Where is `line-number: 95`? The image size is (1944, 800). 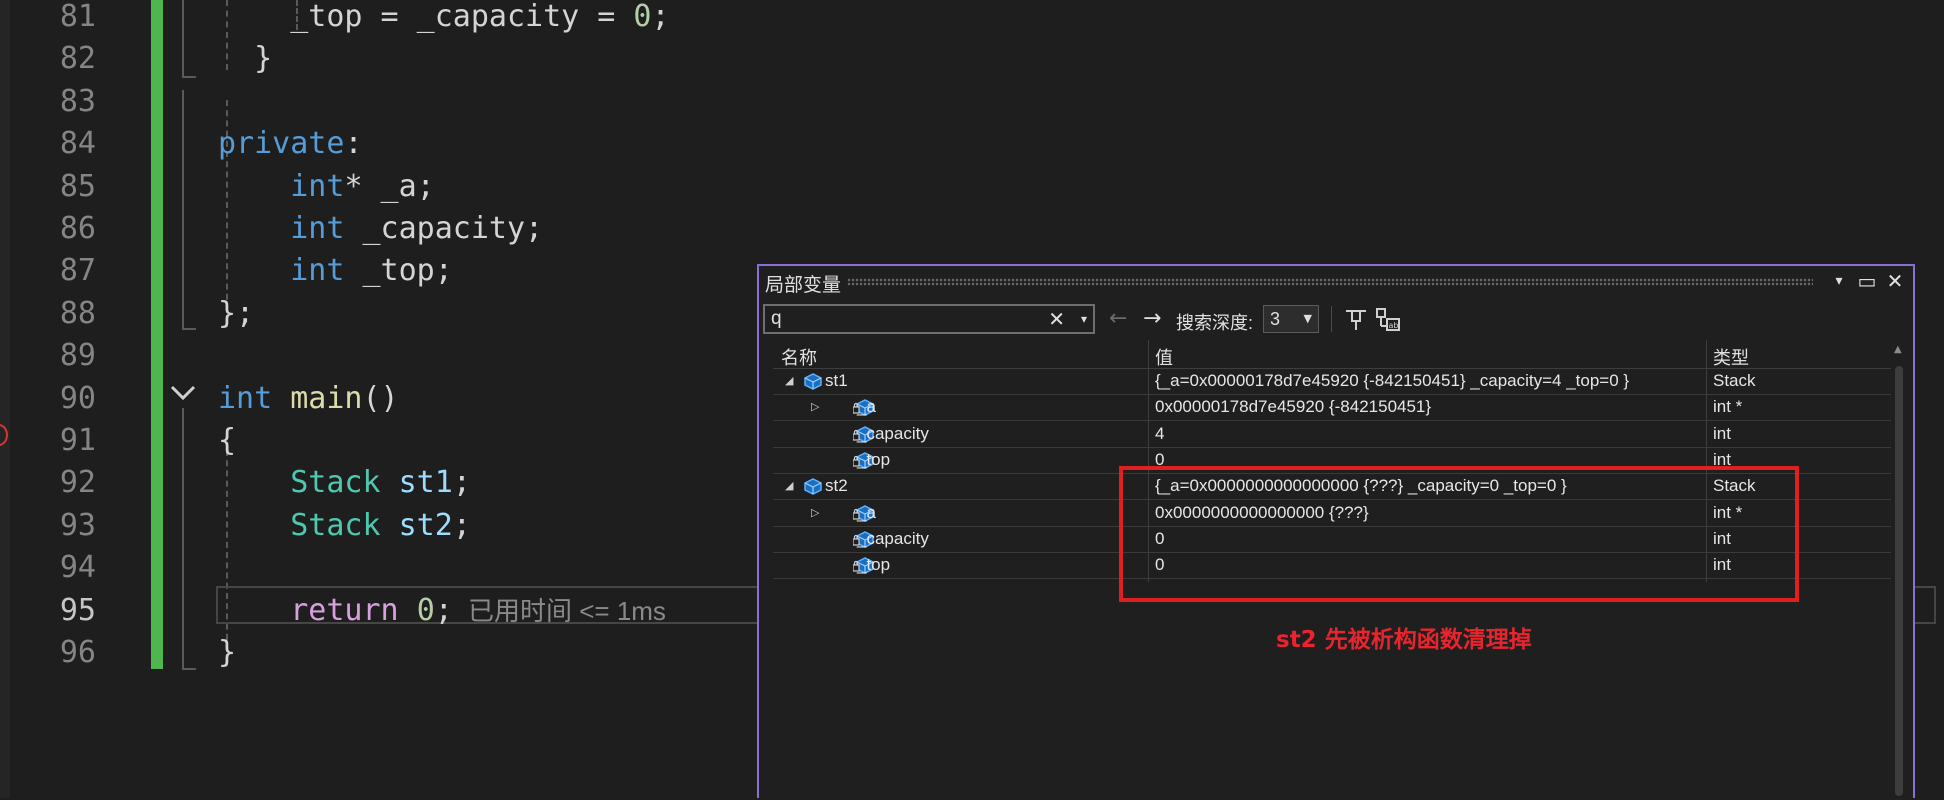
line-number: 95 is located at coordinates (77, 610).